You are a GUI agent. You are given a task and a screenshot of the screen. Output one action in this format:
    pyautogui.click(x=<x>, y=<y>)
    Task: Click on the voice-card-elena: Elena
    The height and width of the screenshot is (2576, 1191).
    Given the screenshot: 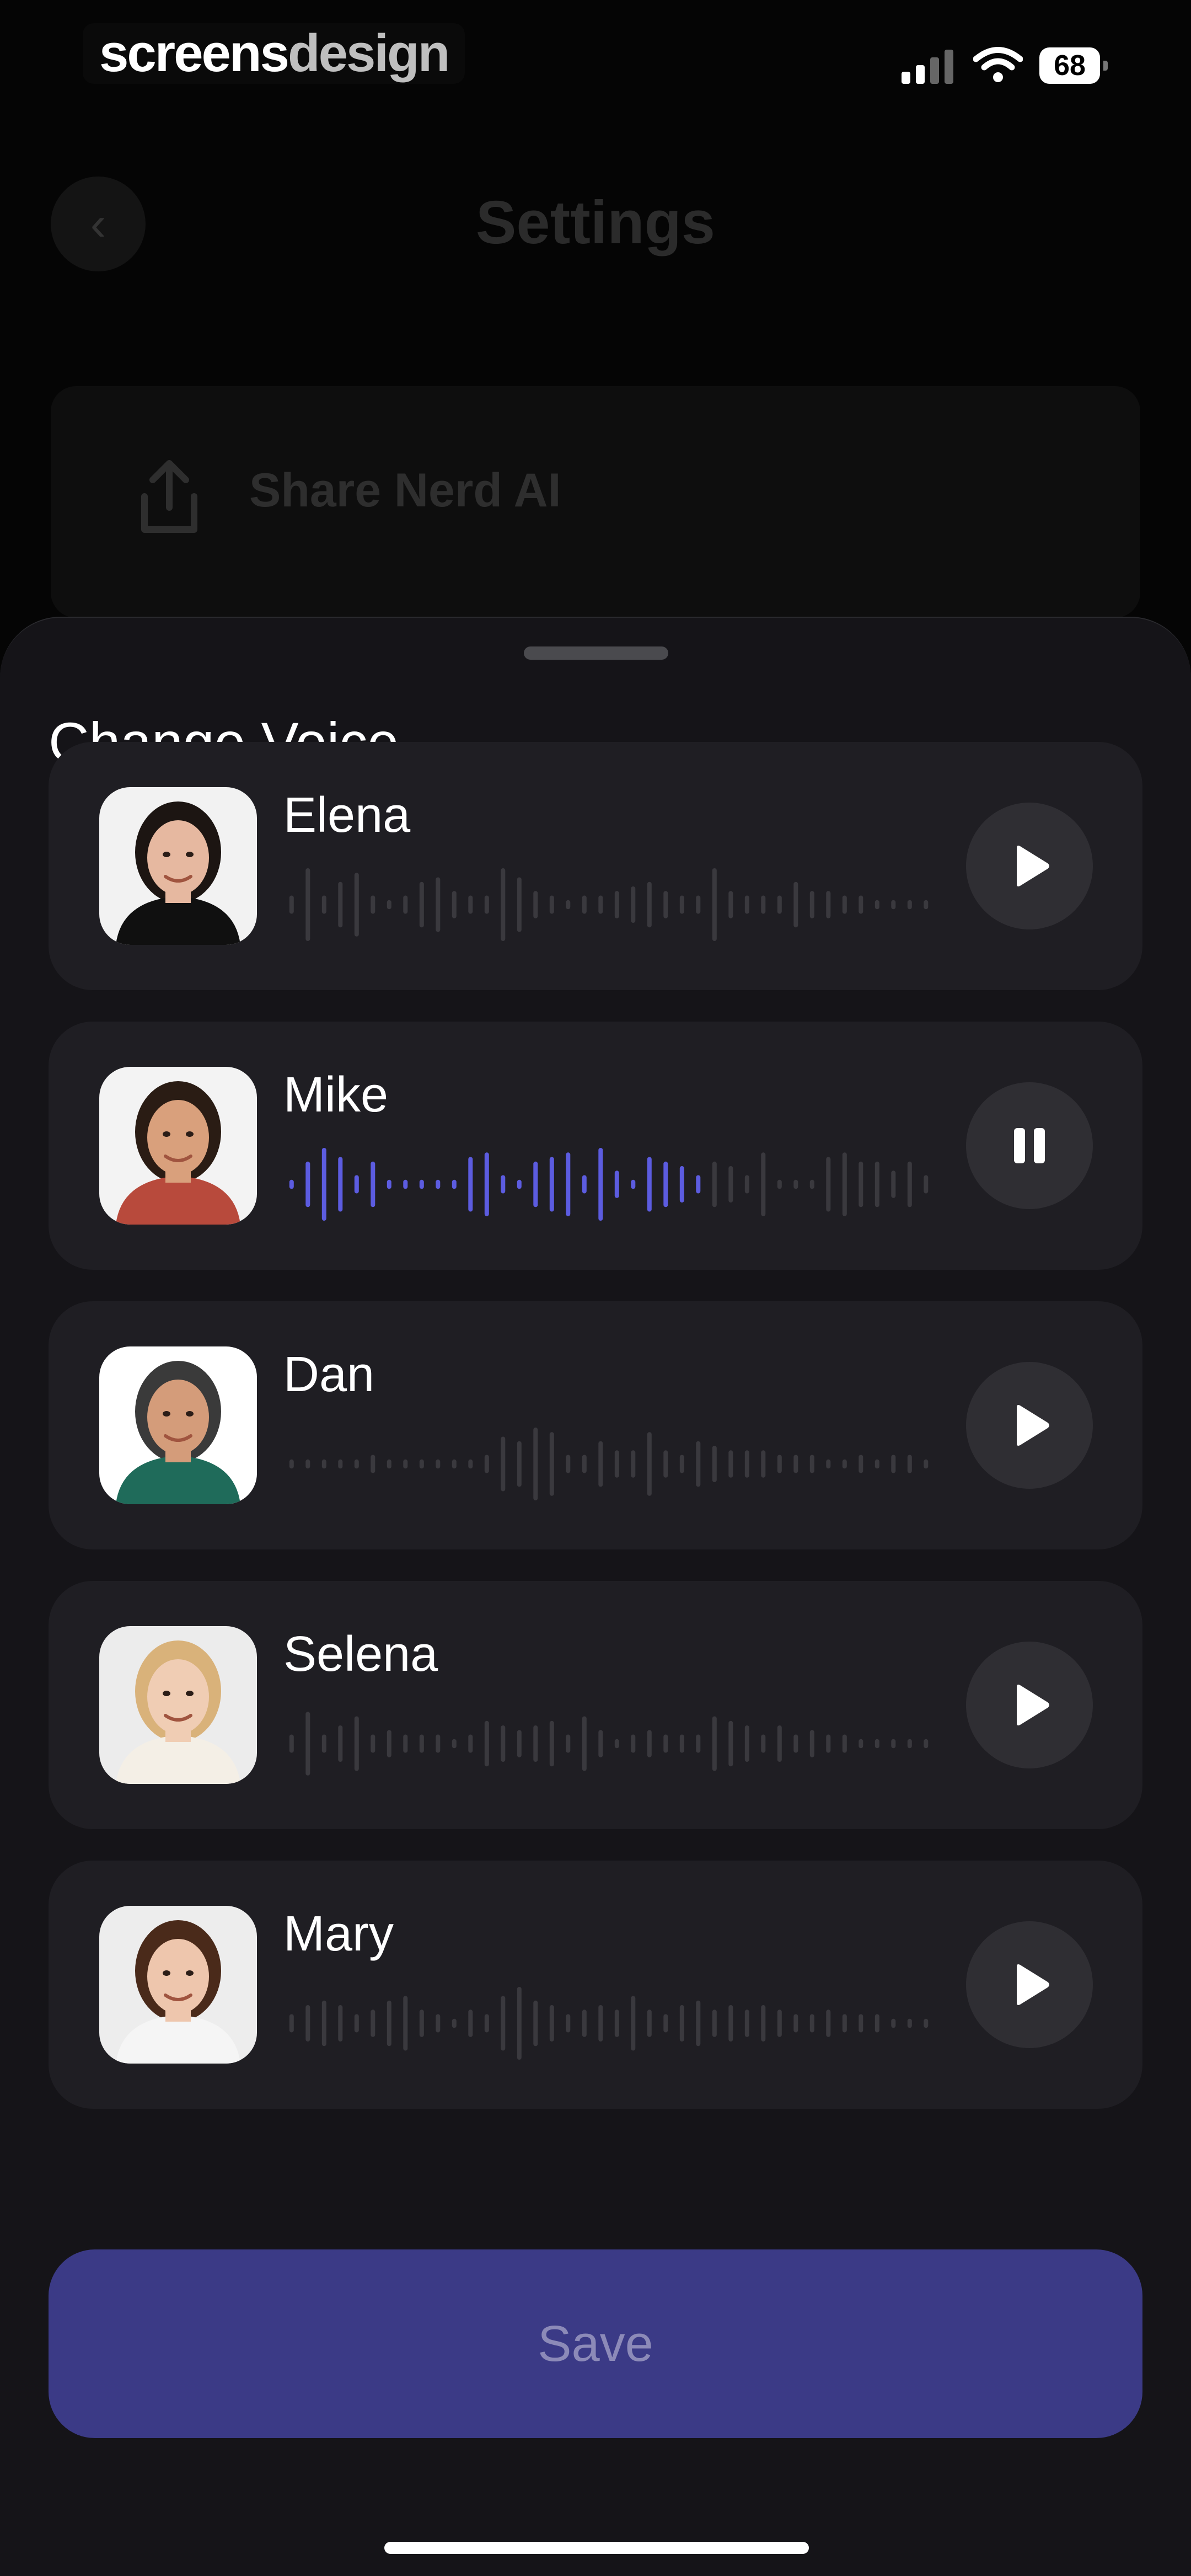 What is the action you would take?
    pyautogui.click(x=595, y=866)
    